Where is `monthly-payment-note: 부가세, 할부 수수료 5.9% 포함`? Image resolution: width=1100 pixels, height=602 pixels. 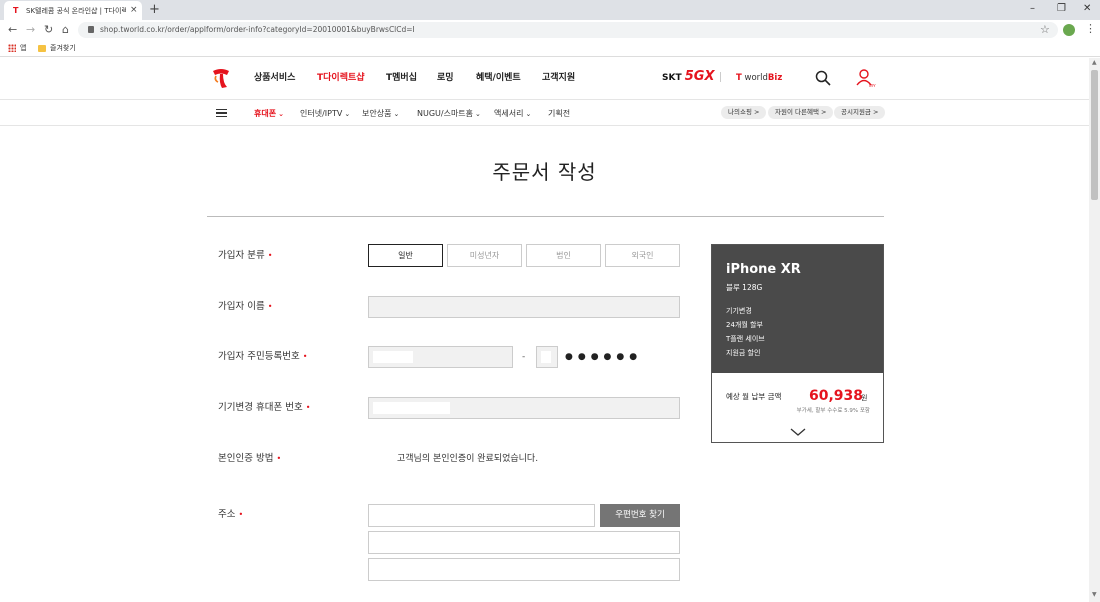 monthly-payment-note: 부가세, 할부 수수료 5.9% 포함 is located at coordinates (833, 411).